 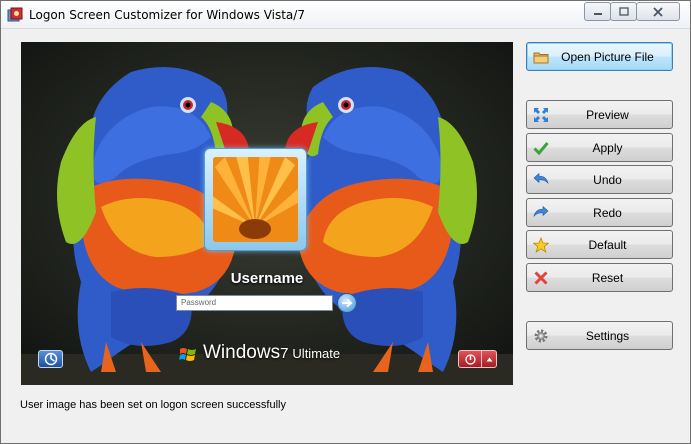 What do you see at coordinates (267, 278) in the screenshot?
I see `username-label: Username` at bounding box center [267, 278].